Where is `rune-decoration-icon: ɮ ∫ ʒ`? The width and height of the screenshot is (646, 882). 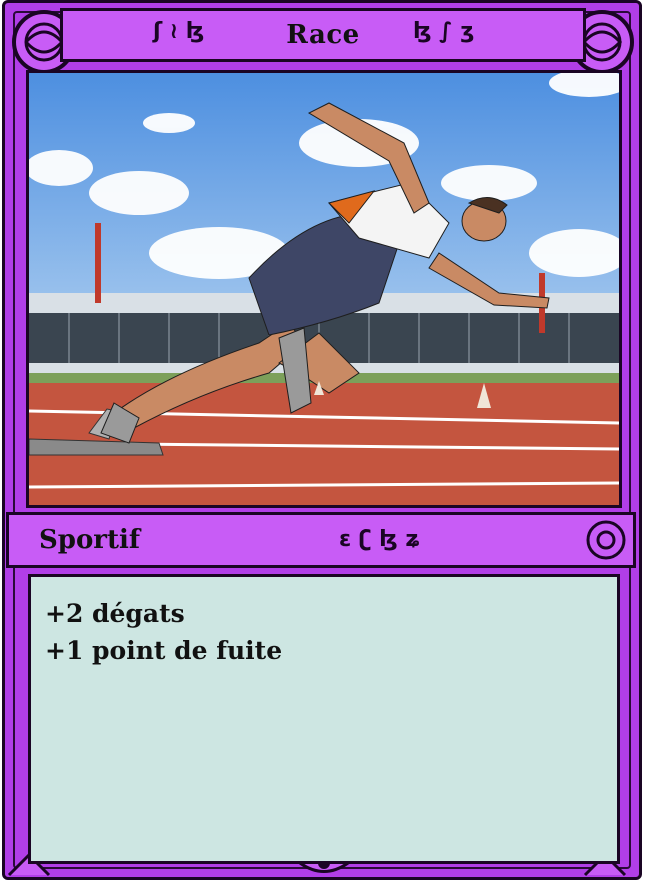 rune-decoration-icon: ɮ ∫ ʒ is located at coordinates (444, 31).